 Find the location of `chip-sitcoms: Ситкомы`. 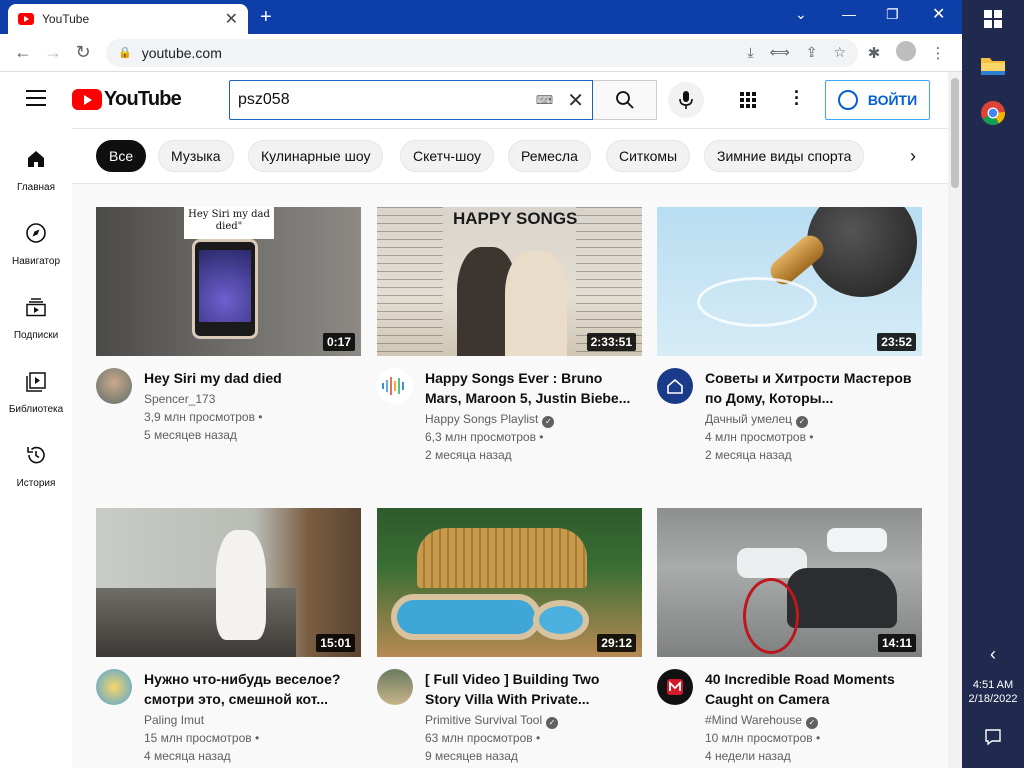

chip-sitcoms: Ситкомы is located at coordinates (648, 156).